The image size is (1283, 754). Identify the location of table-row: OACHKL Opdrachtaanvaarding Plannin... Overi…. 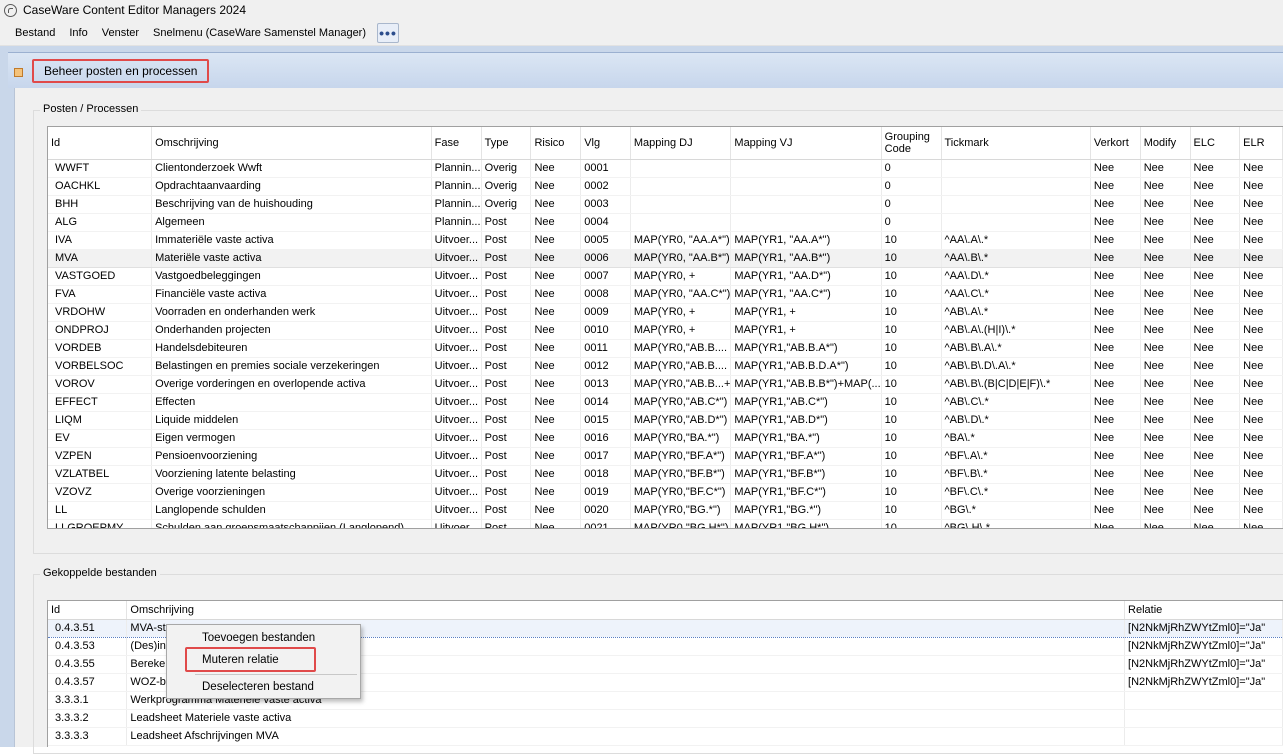
(665, 186).